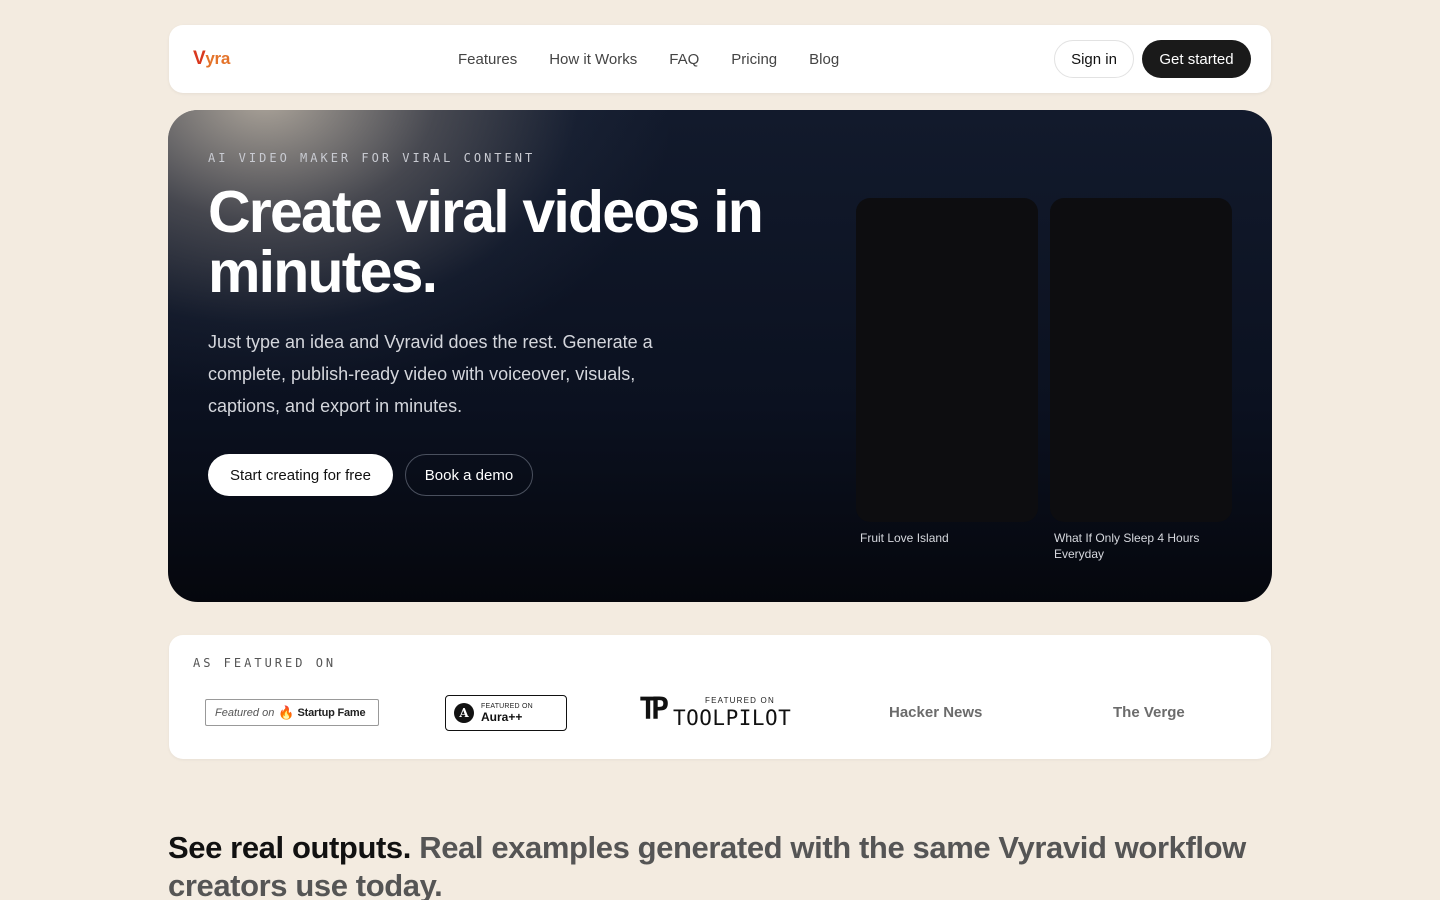 This screenshot has width=1440, height=900. Describe the element at coordinates (1094, 59) in the screenshot. I see `sign-in-button: Sign in` at that location.